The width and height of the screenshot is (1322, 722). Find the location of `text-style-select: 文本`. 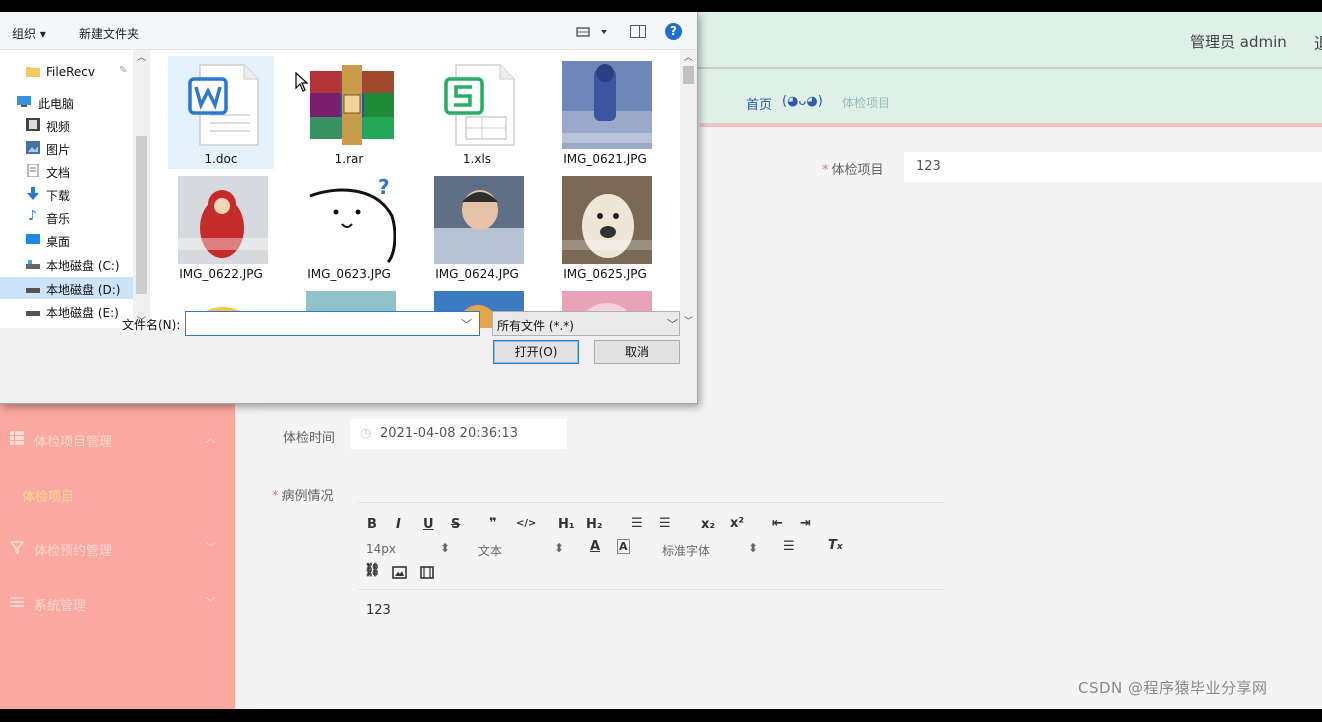

text-style-select: 文本 is located at coordinates (490, 550).